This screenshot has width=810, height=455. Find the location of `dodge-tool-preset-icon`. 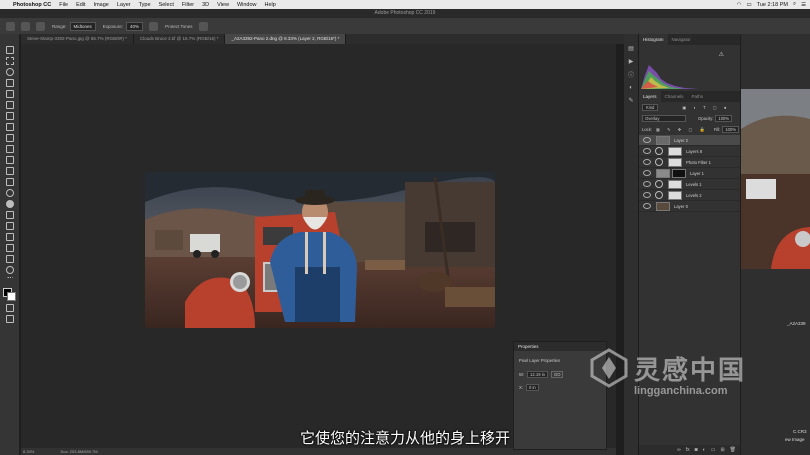

dodge-tool-preset-icon is located at coordinates (25, 26).